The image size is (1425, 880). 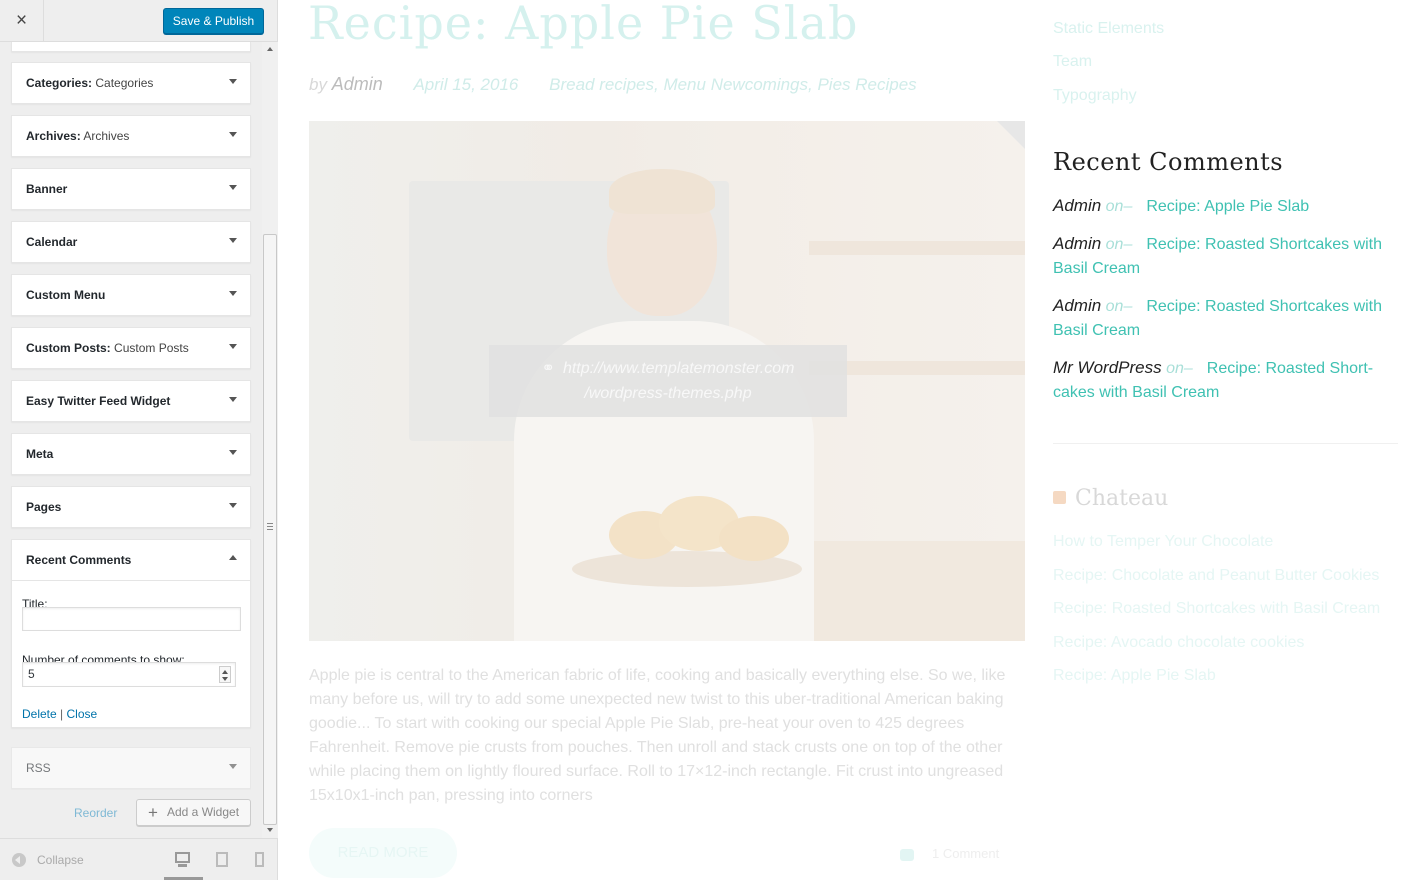 I want to click on widget-title: Pages, so click(x=44, y=507).